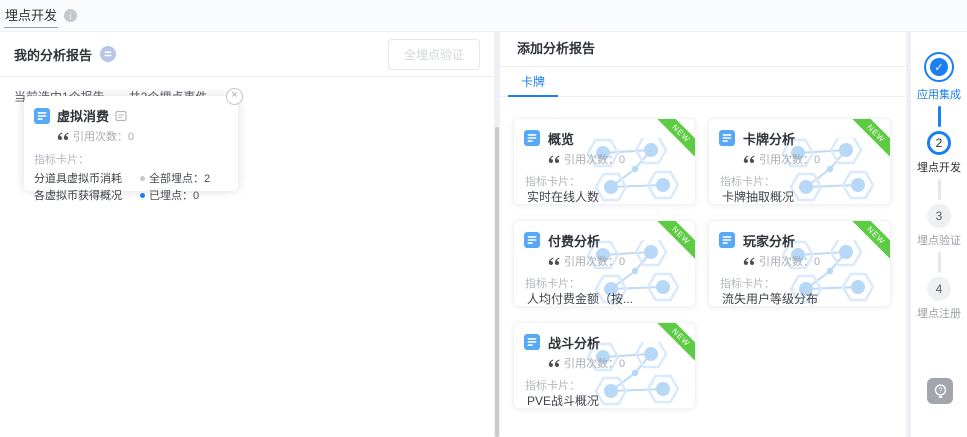 This screenshot has height=437, width=967. Describe the element at coordinates (142, 195) in the screenshot. I see `blue-dot-icon` at that location.